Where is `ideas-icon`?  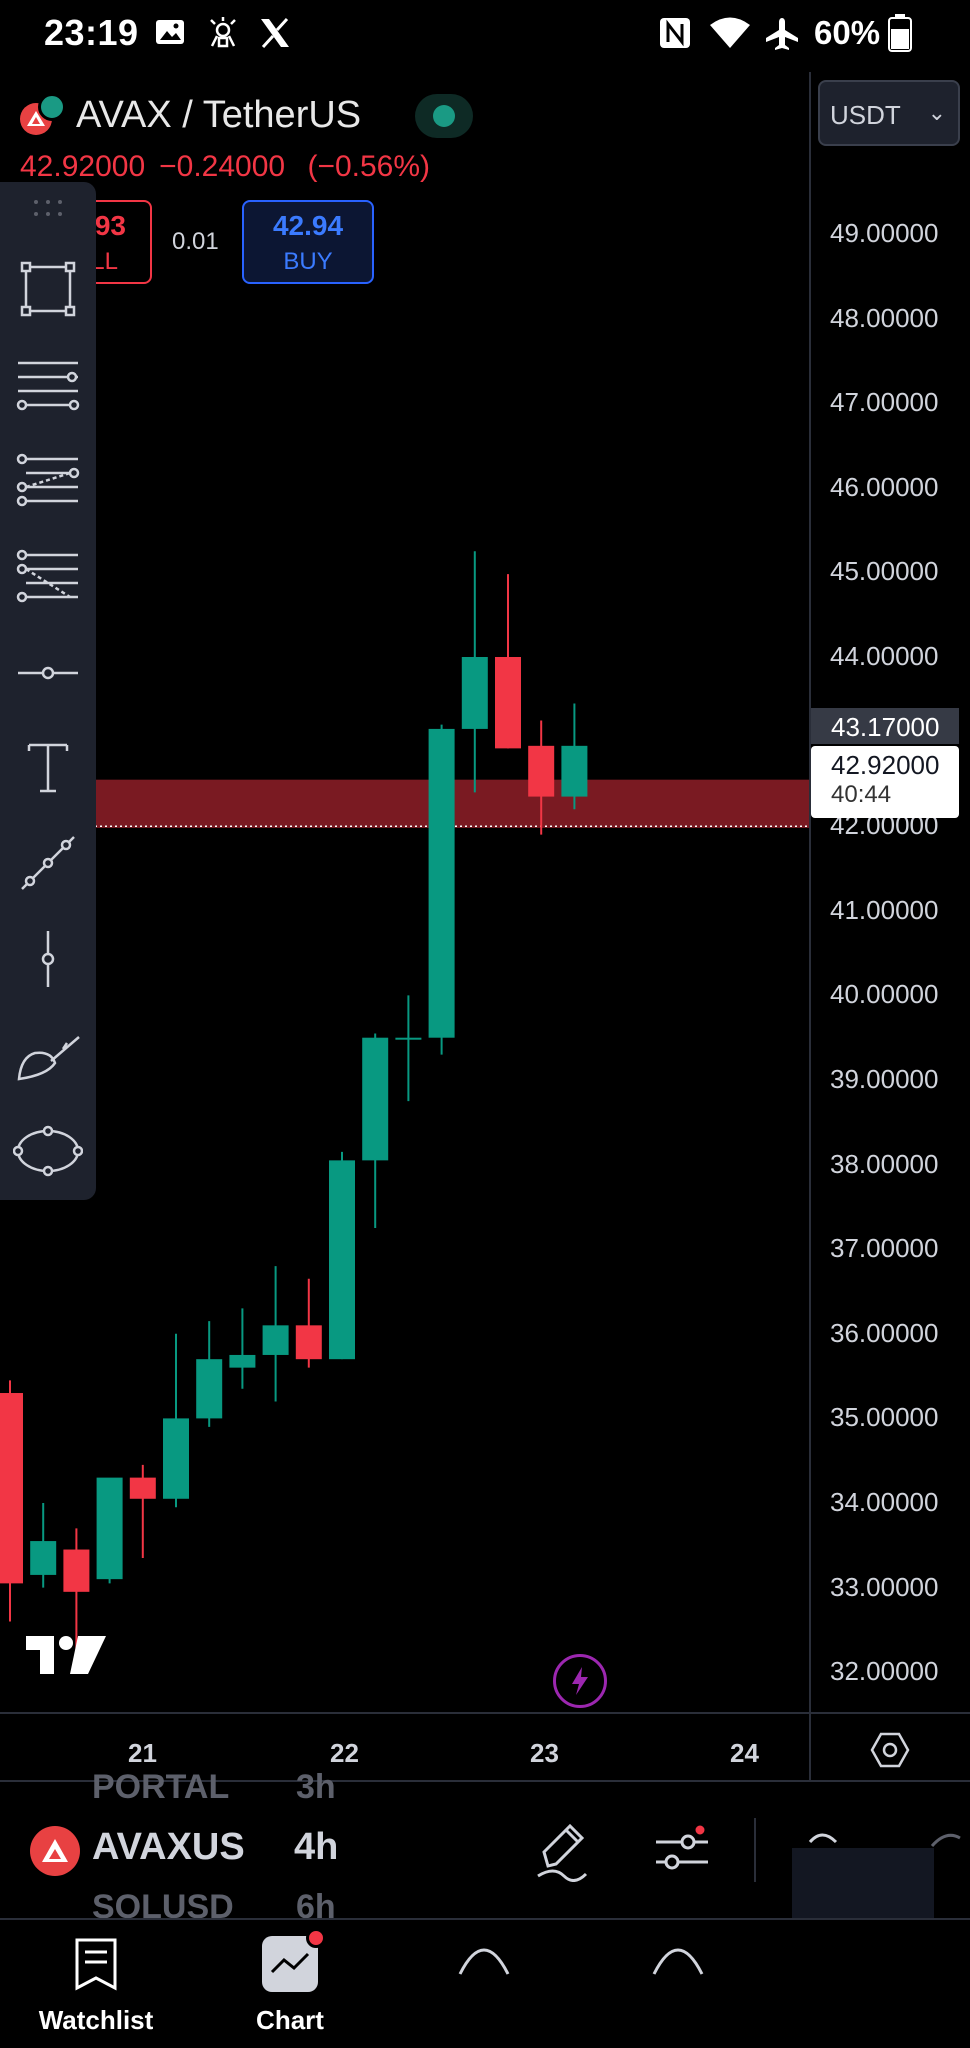
ideas-icon is located at coordinates (678, 1961).